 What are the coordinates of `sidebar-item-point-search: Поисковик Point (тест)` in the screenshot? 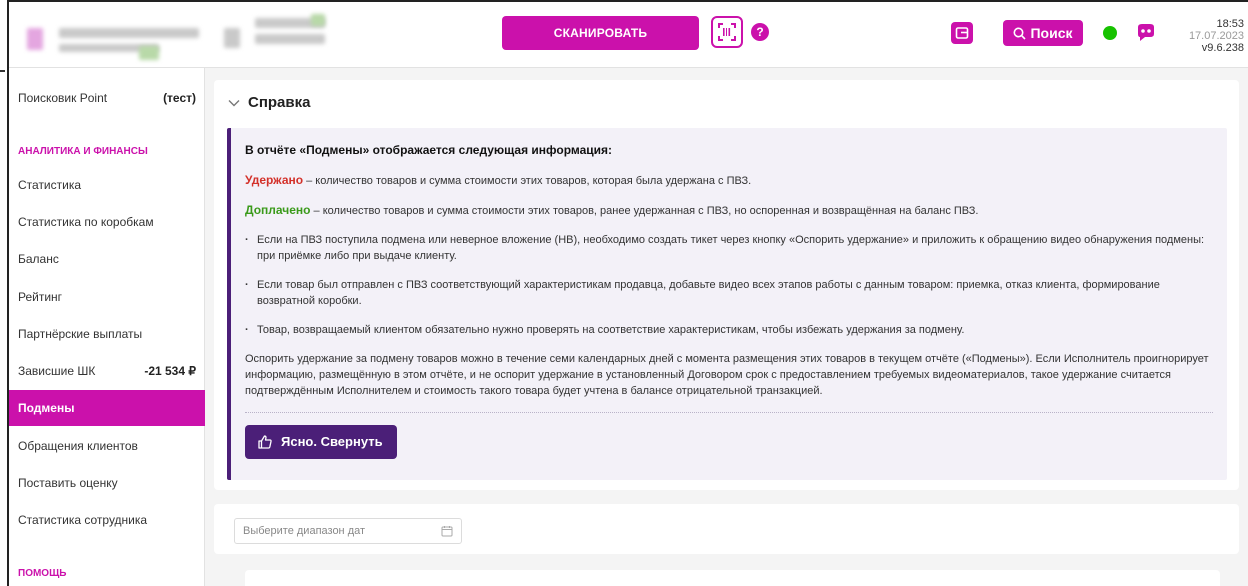 It's located at (107, 98).